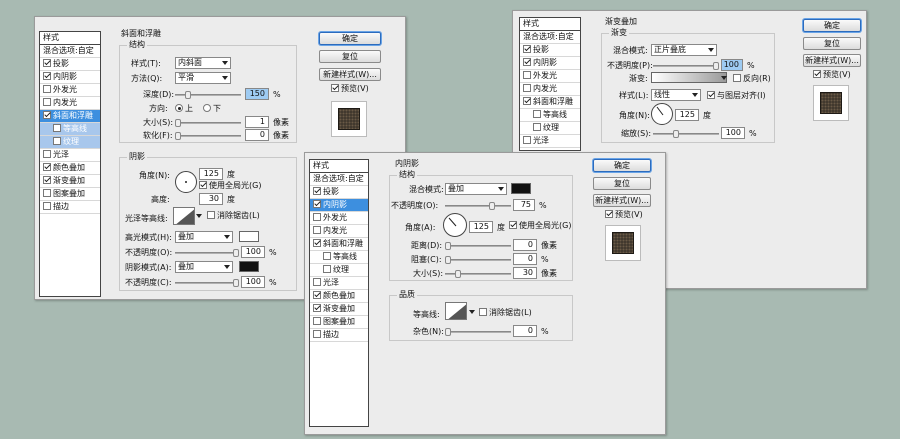 This screenshot has height=439, width=900. I want to click on noise-slider, so click(478, 332).